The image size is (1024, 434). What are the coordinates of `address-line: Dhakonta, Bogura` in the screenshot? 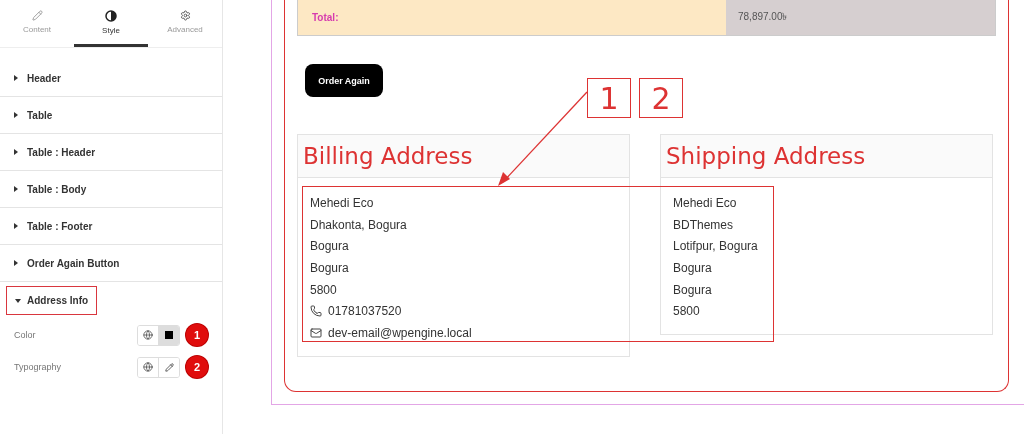 It's located at (359, 225).